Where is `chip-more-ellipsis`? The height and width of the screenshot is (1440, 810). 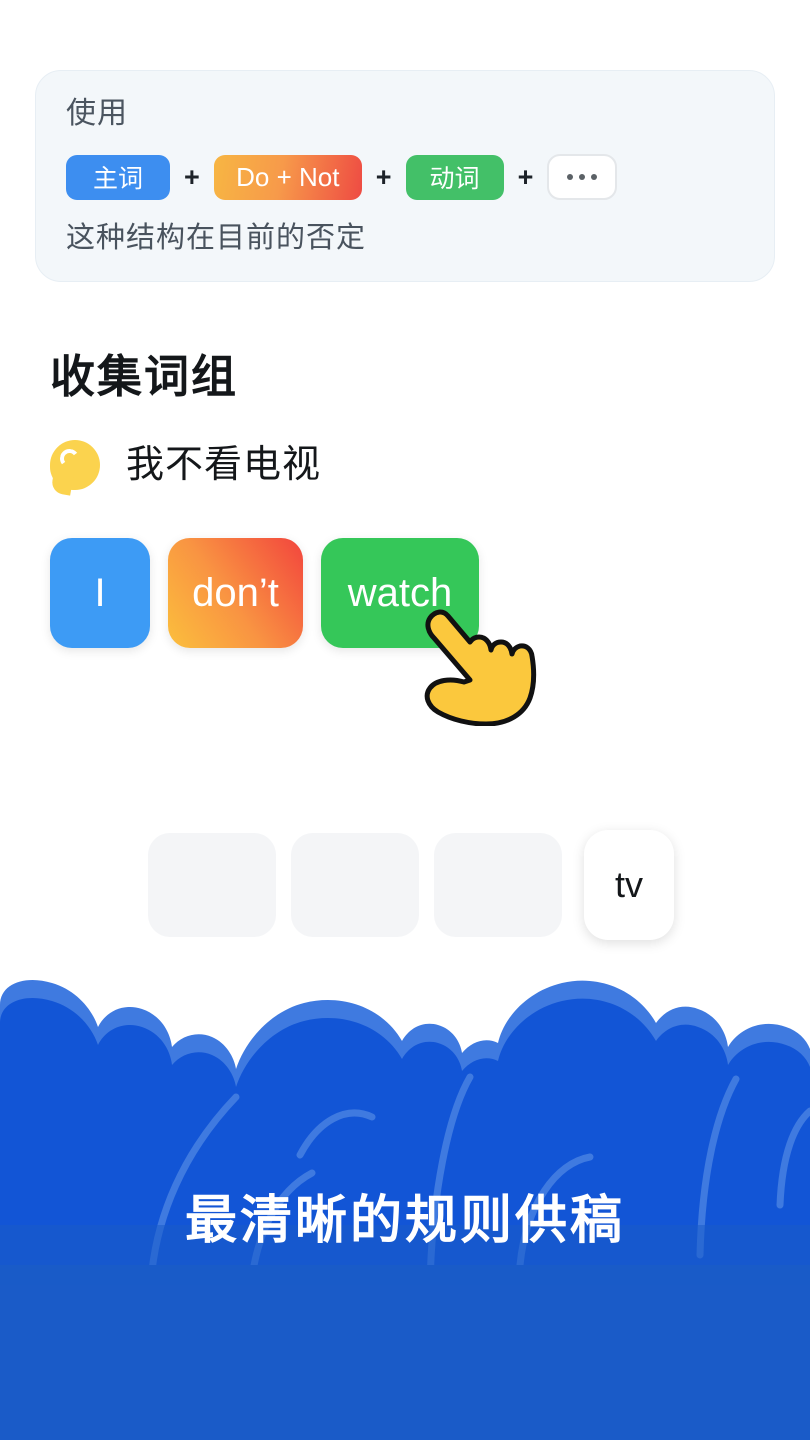 chip-more-ellipsis is located at coordinates (582, 177).